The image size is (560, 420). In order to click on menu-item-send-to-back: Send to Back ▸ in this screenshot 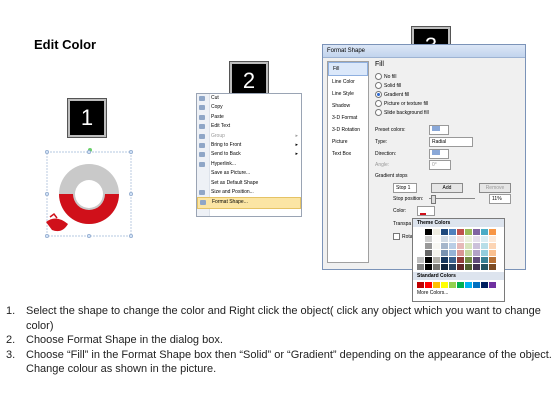, I will do `click(249, 154)`.